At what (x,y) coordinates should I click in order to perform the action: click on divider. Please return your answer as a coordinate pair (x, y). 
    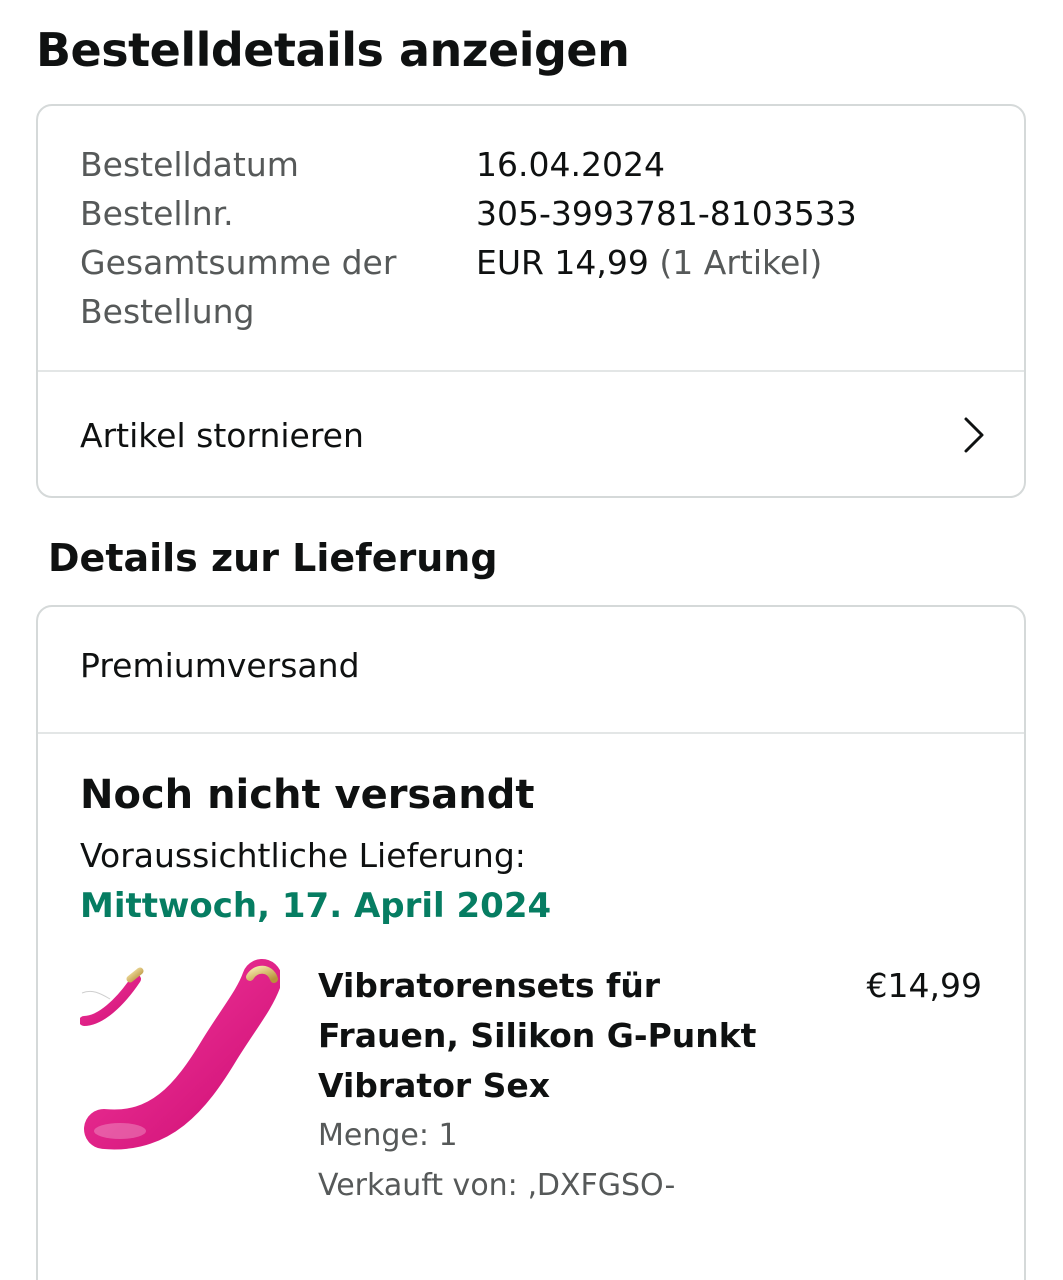
    Looking at the image, I should click on (531, 733).